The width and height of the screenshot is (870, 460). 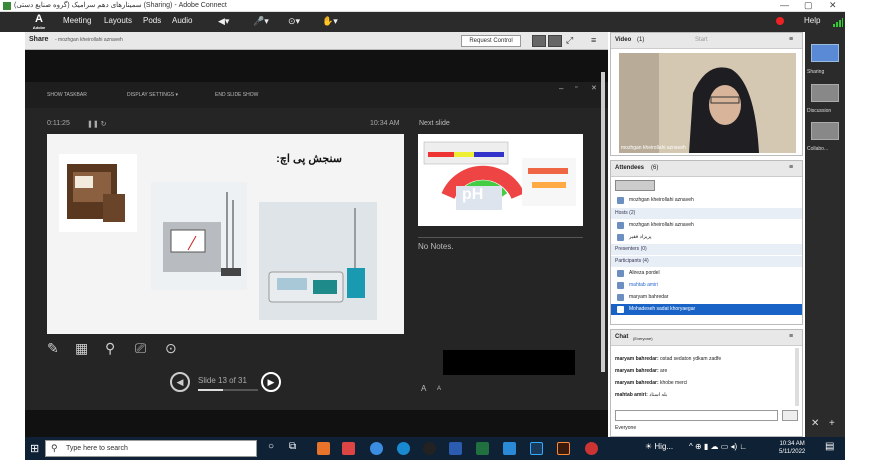 What do you see at coordinates (89, 40) in the screenshot?
I see `presenter-name: - mozhgan kheirollahi aznaveh` at bounding box center [89, 40].